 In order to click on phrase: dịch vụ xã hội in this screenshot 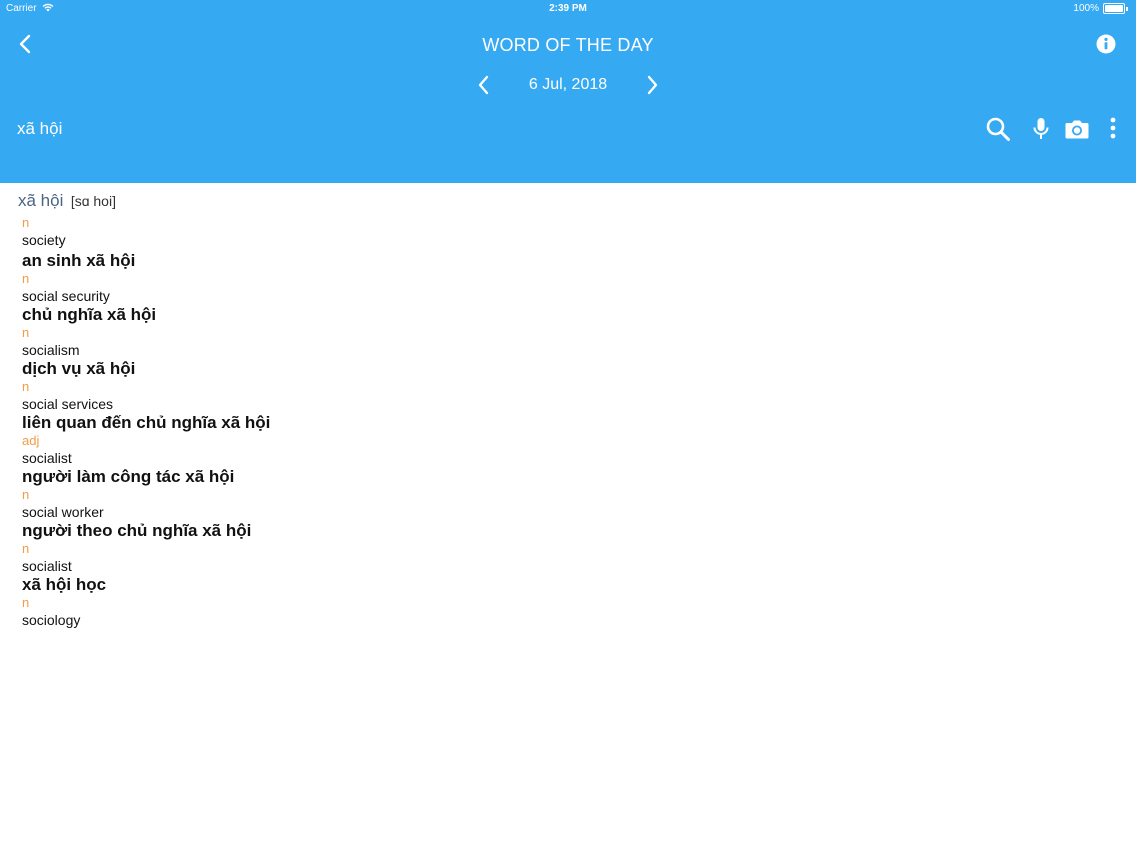, I will do `click(79, 368)`.